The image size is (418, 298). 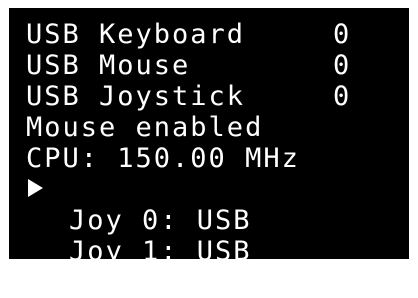 What do you see at coordinates (163, 158) in the screenshot?
I see `menu-item-label: CPU: 150.00 MHz` at bounding box center [163, 158].